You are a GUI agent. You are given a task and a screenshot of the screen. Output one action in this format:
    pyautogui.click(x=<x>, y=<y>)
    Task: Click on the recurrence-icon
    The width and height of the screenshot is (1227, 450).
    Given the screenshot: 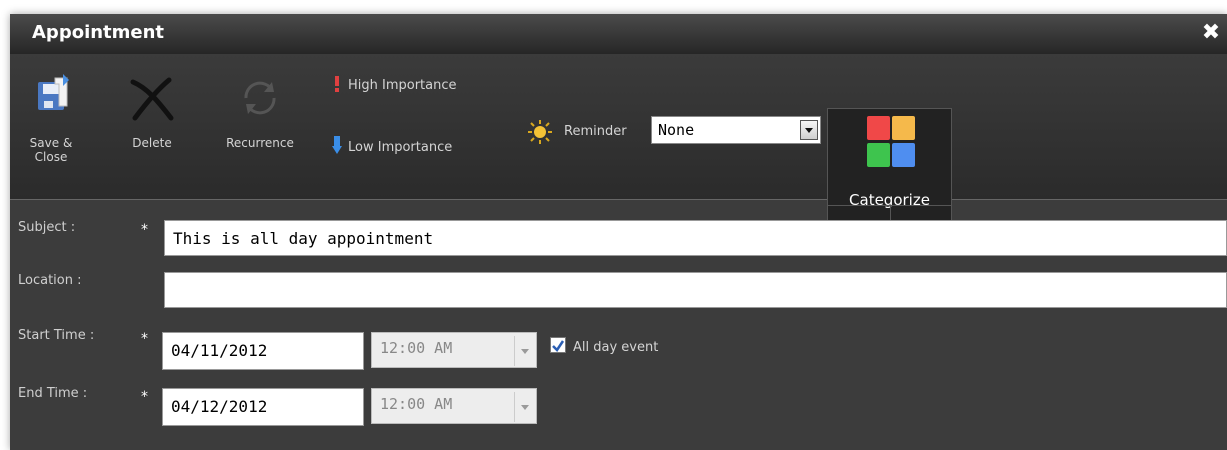 What is the action you would take?
    pyautogui.click(x=260, y=99)
    